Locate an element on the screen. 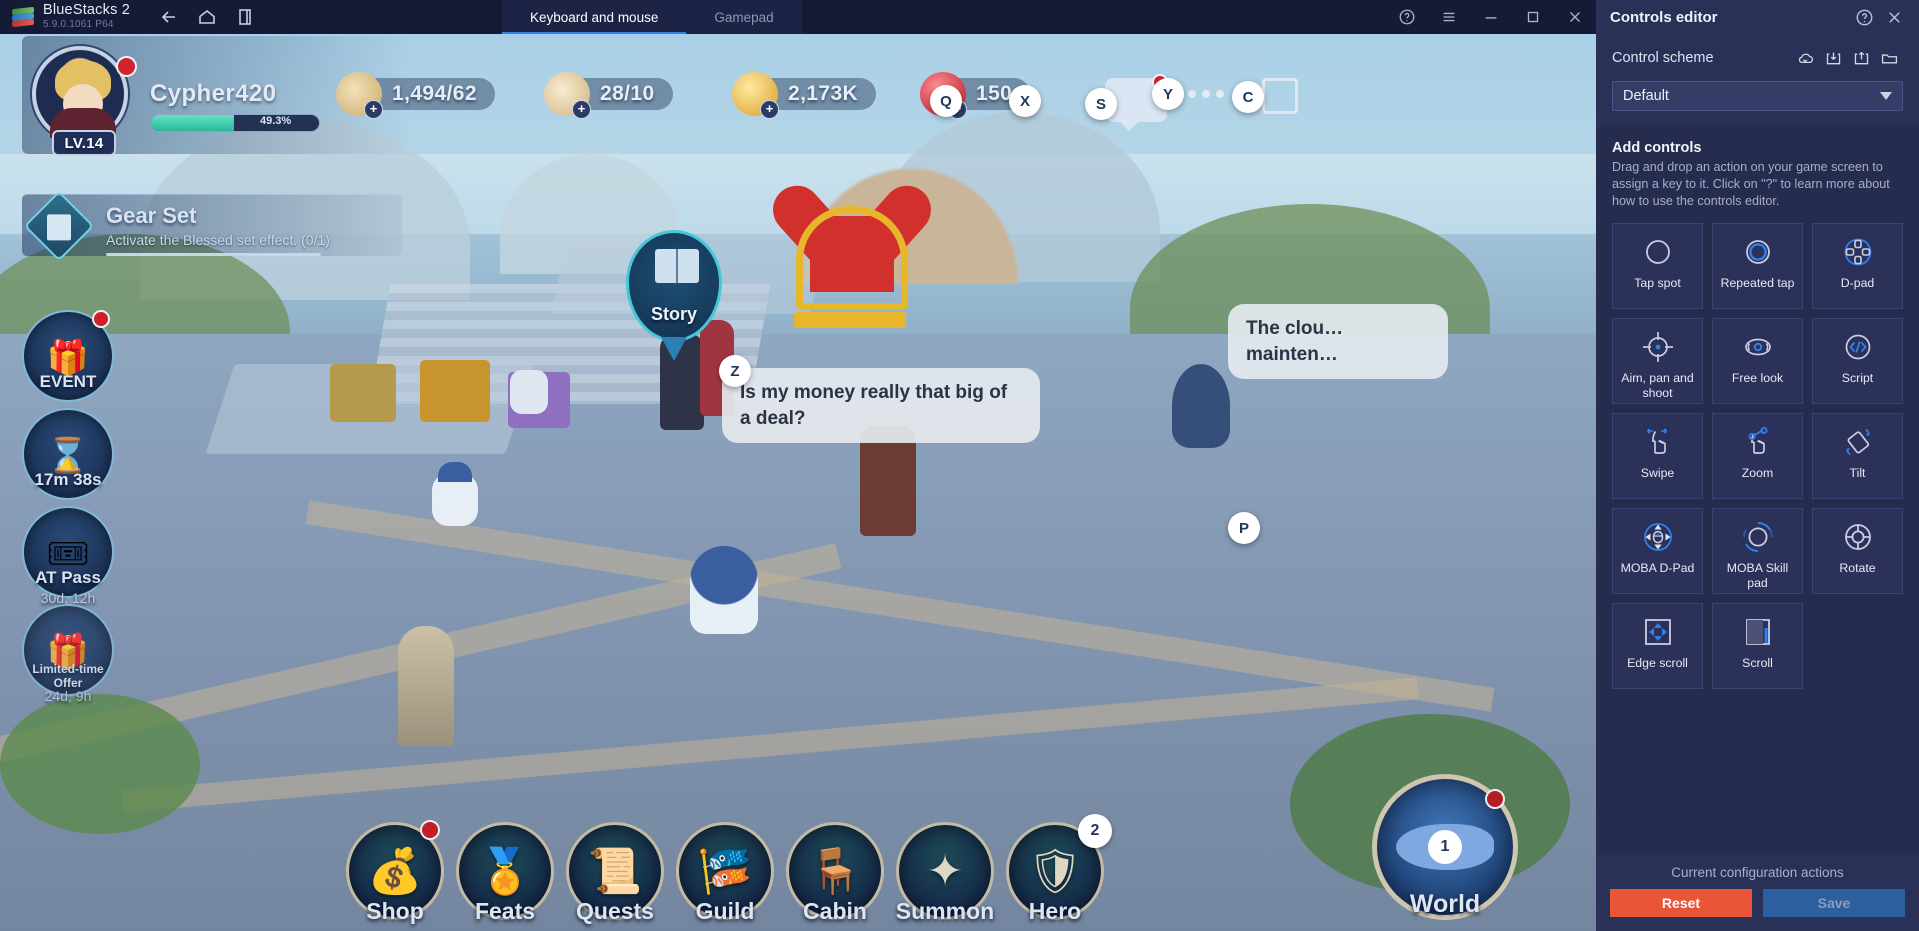 Image resolution: width=1919 pixels, height=931 pixels. left-button-label: Limited-time Offer is located at coordinates (68, 676).